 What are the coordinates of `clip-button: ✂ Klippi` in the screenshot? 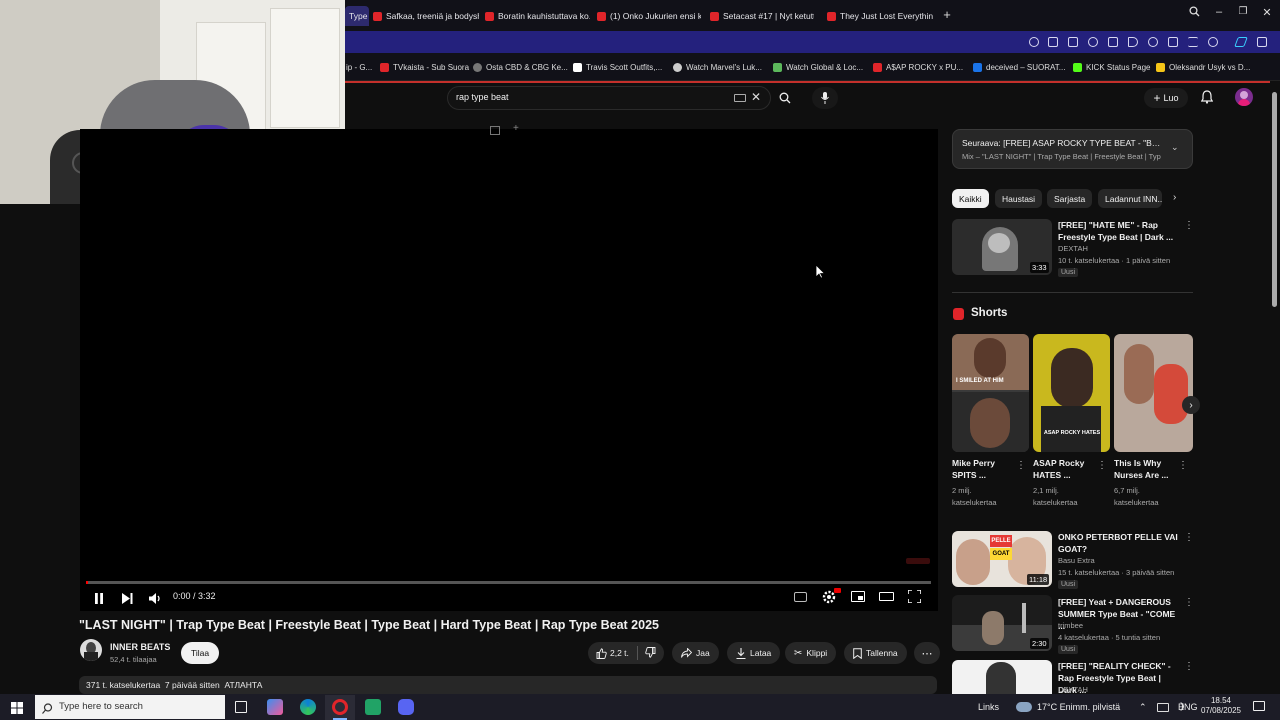 It's located at (811, 653).